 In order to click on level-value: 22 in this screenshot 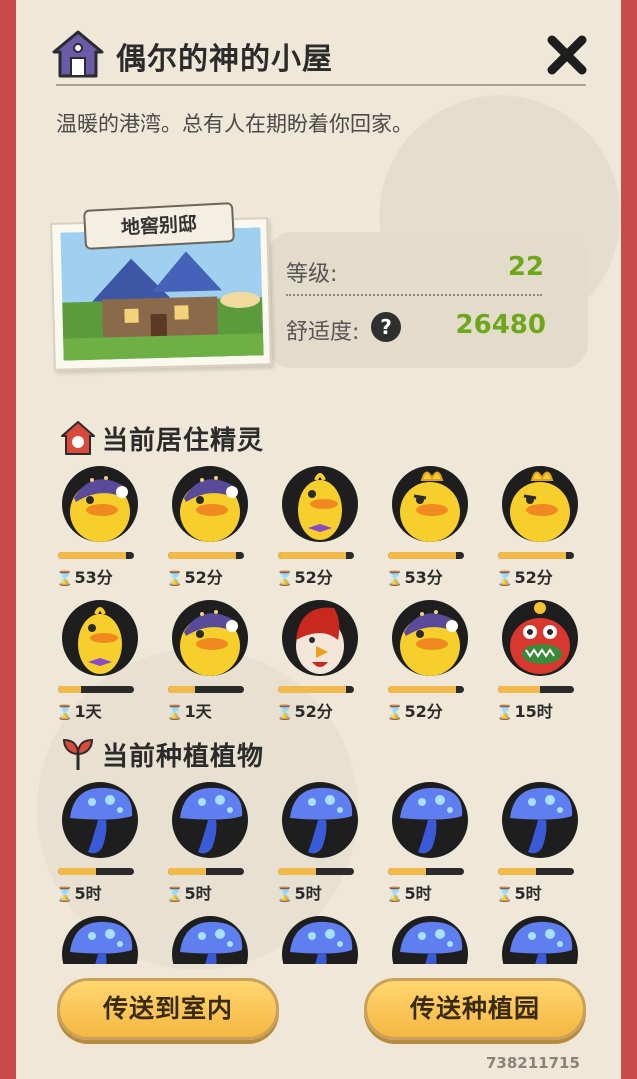, I will do `click(525, 267)`.